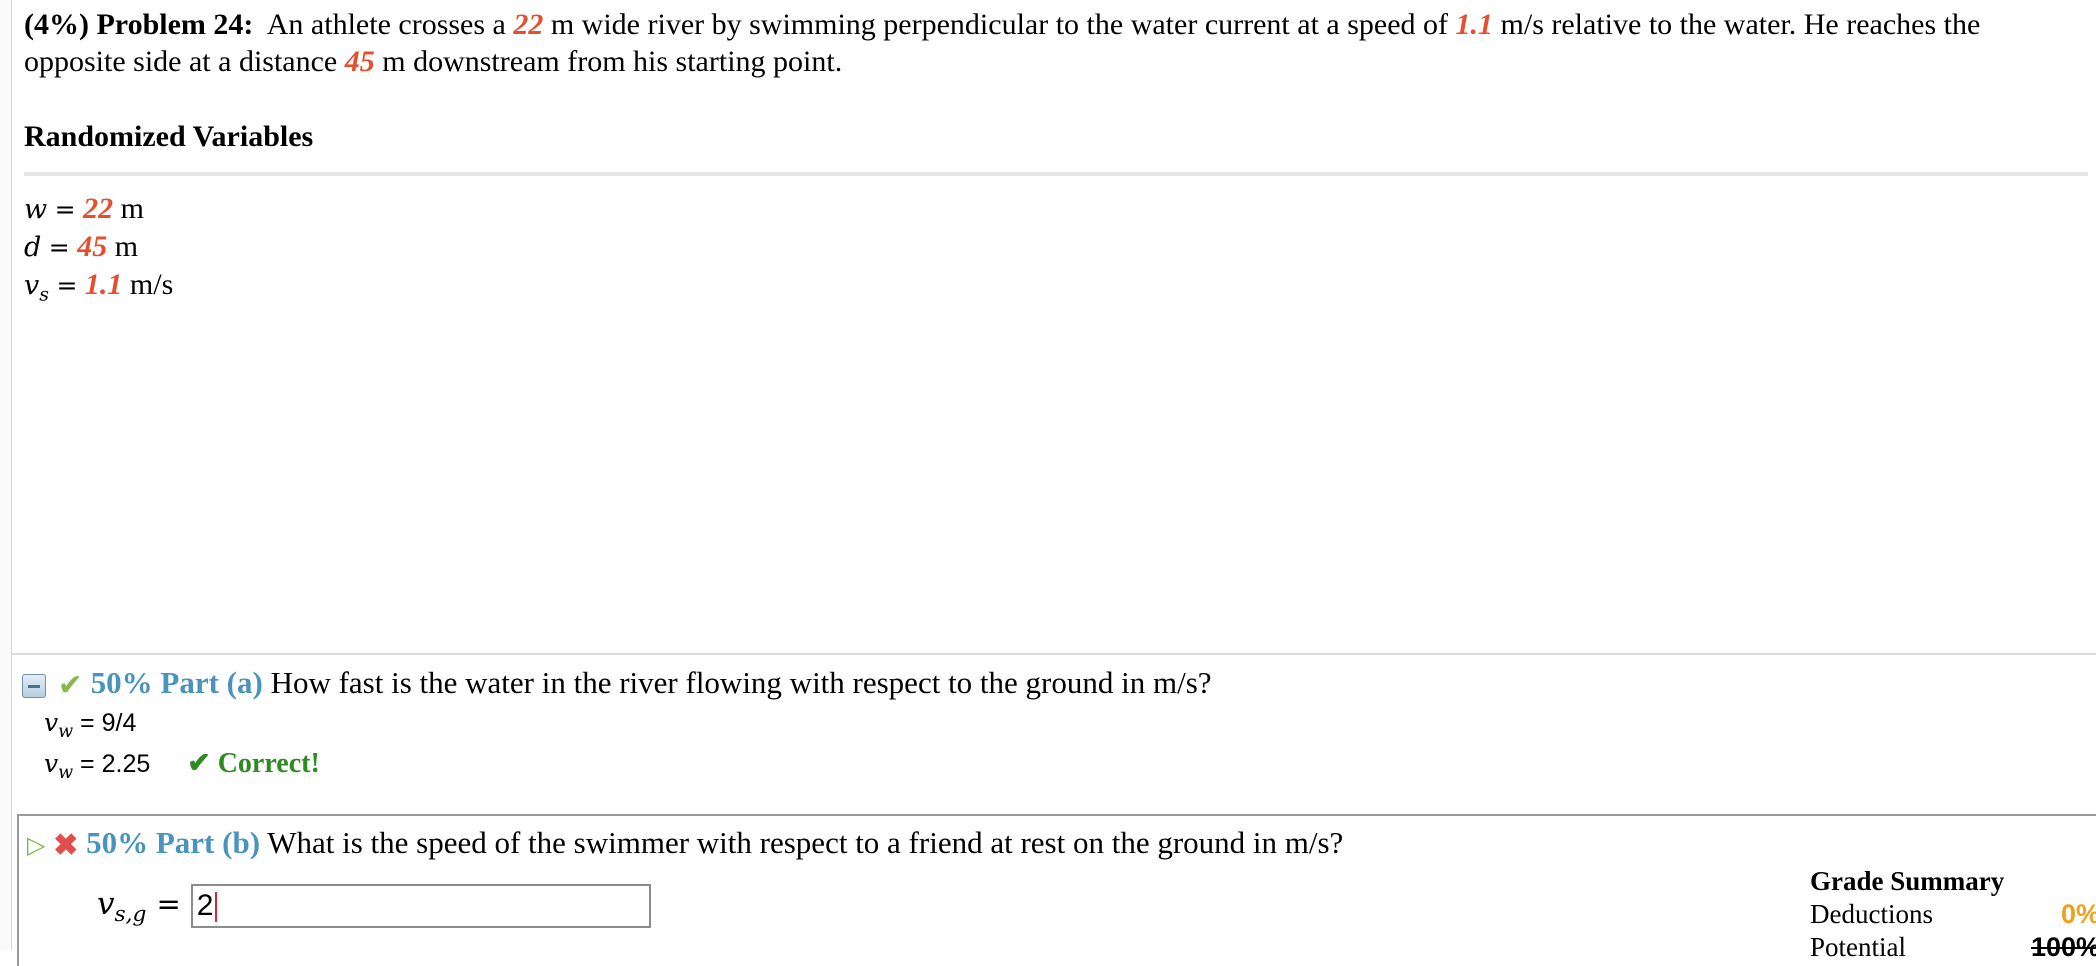 The height and width of the screenshot is (966, 2096). Describe the element at coordinates (386, 24) in the screenshot. I see `problem-text-1: An athlete crosses a` at that location.